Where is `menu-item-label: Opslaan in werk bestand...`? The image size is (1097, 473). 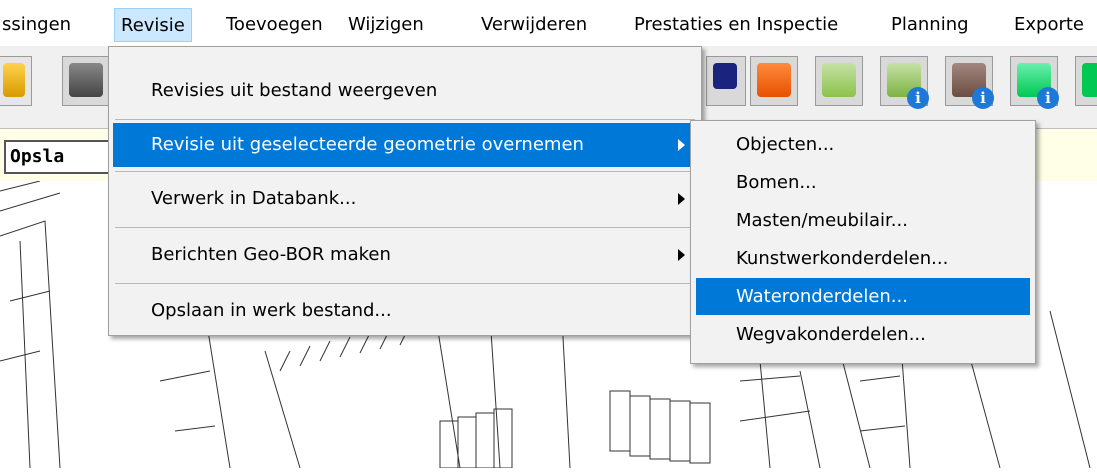
menu-item-label: Opslaan in werk bestand... is located at coordinates (271, 310).